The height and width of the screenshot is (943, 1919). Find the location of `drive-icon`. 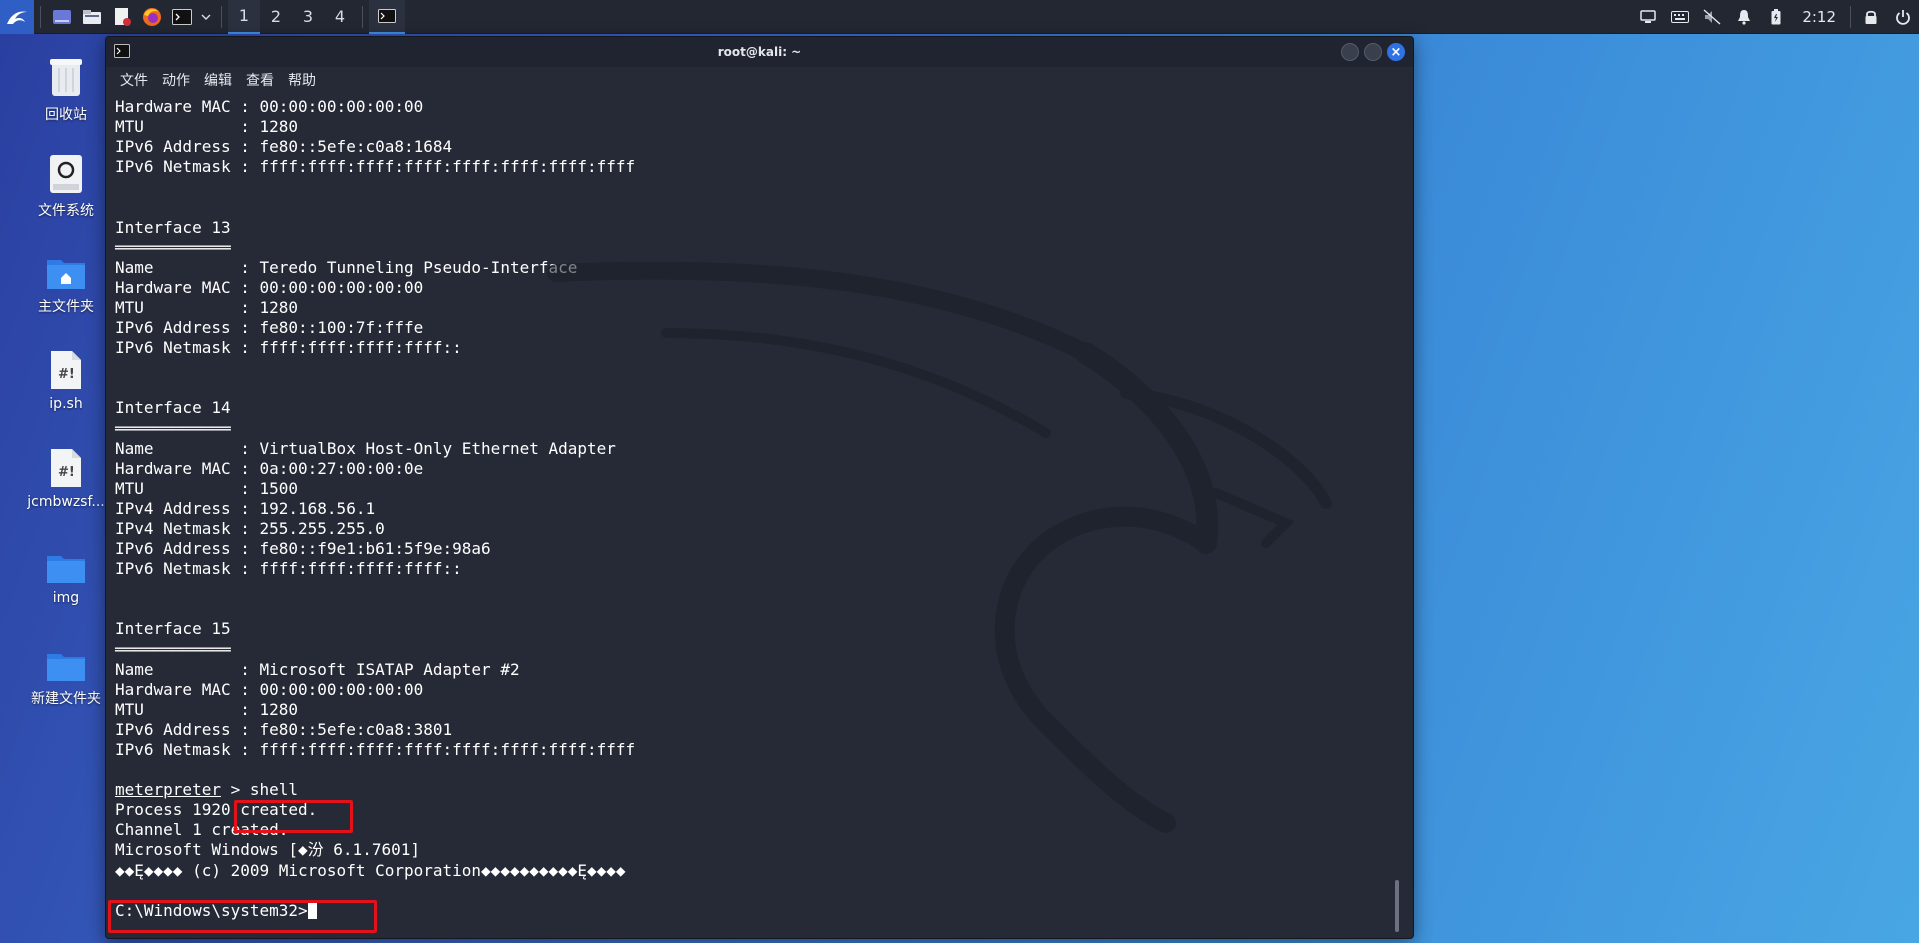

drive-icon is located at coordinates (66, 174).